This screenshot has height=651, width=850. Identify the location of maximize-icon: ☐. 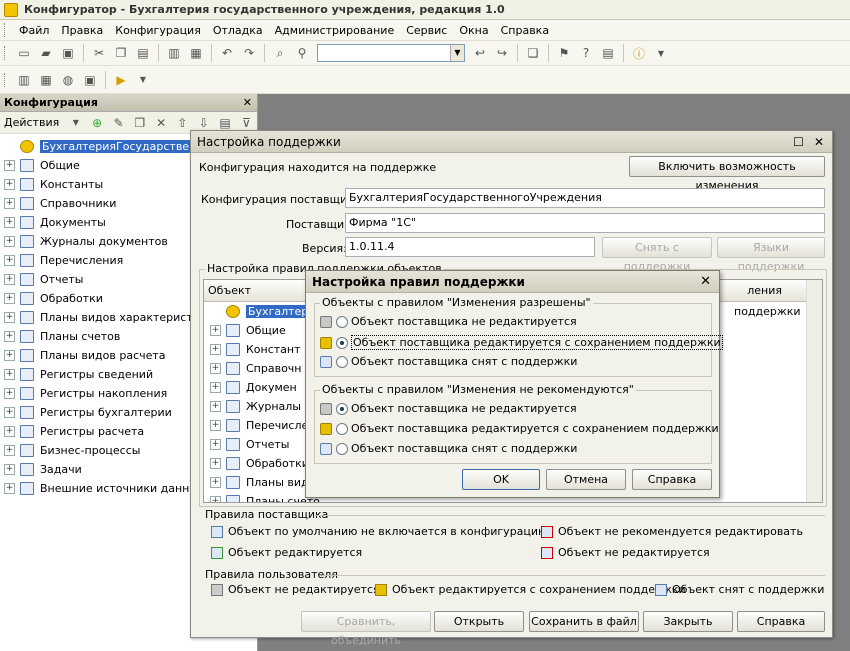
(798, 142).